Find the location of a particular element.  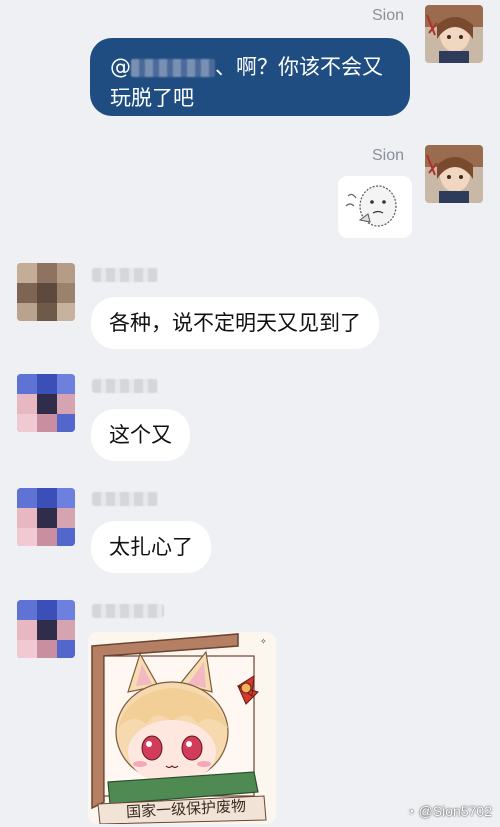

message-bubble-self: @ 、啊？你该不会又玩脱了吧 is located at coordinates (250, 77).